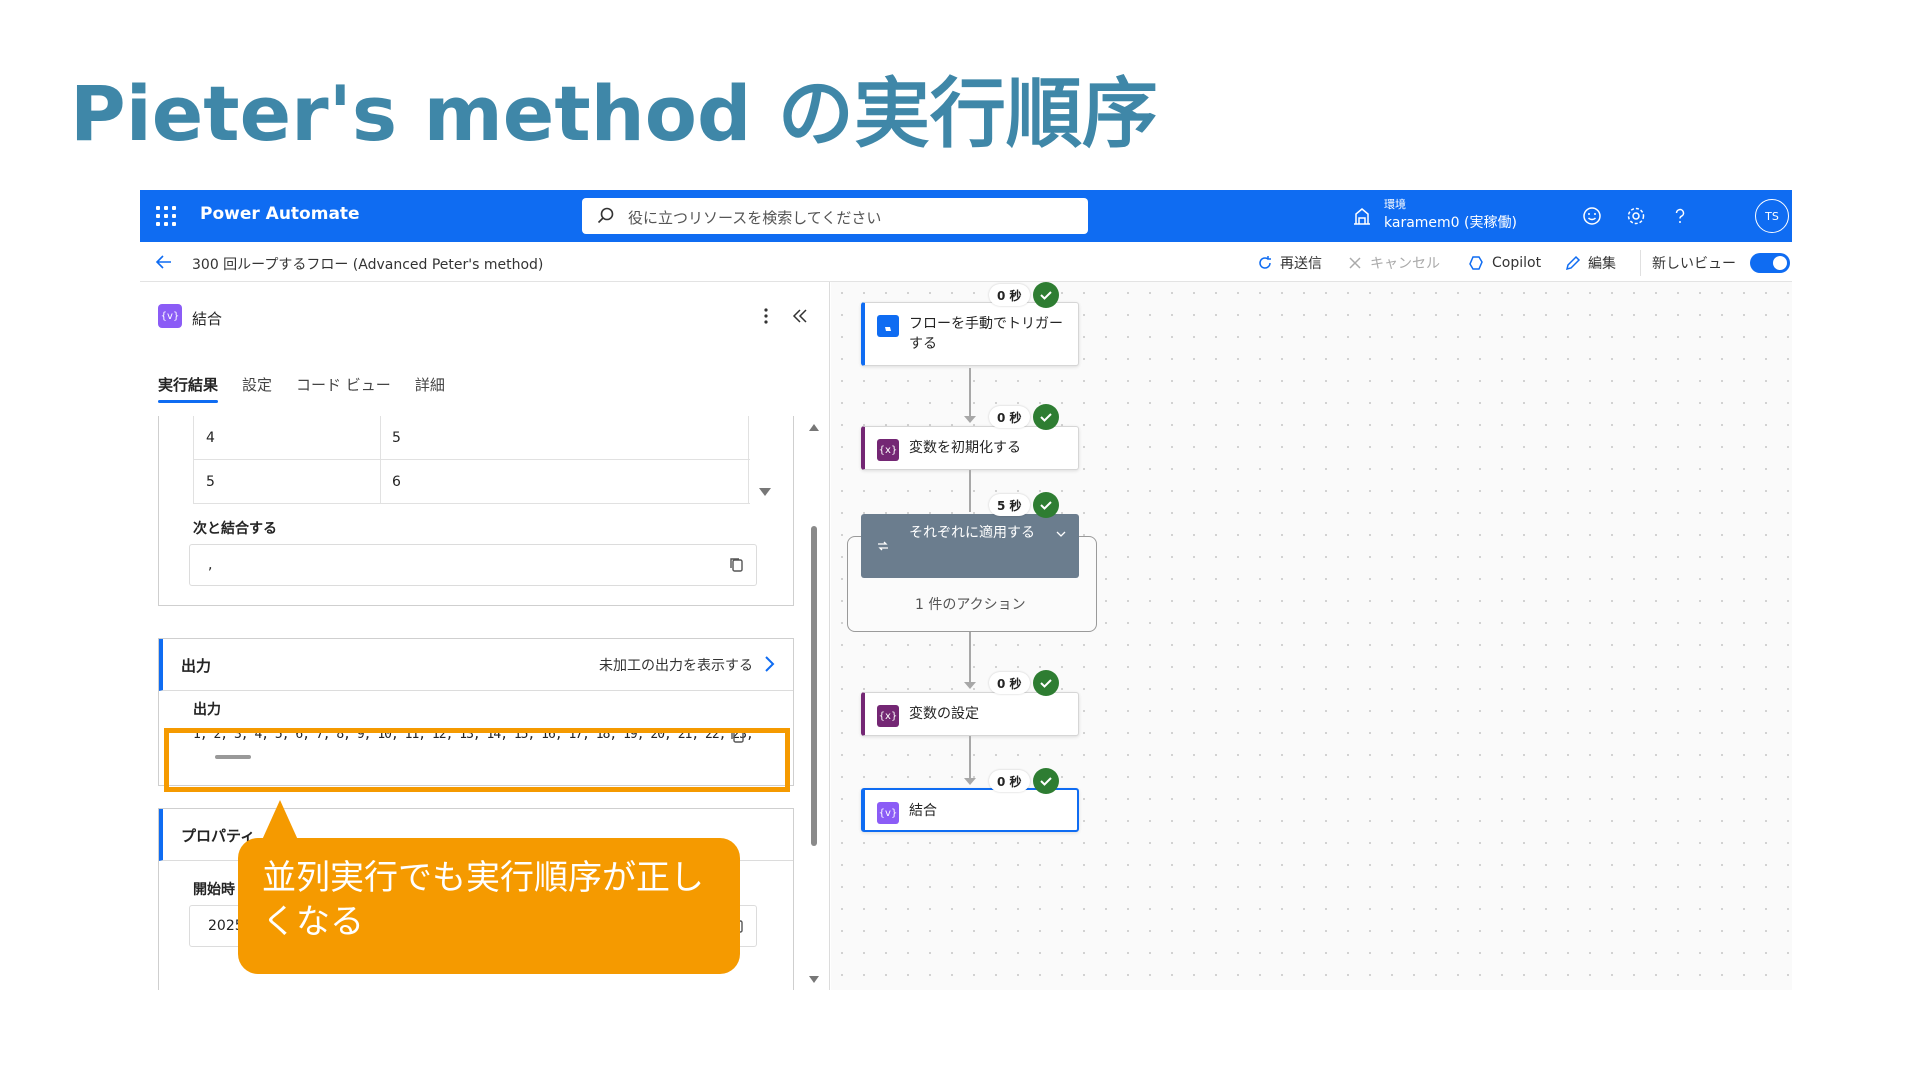 The height and width of the screenshot is (1080, 1920). Describe the element at coordinates (1355, 263) in the screenshot. I see `close-icon` at that location.